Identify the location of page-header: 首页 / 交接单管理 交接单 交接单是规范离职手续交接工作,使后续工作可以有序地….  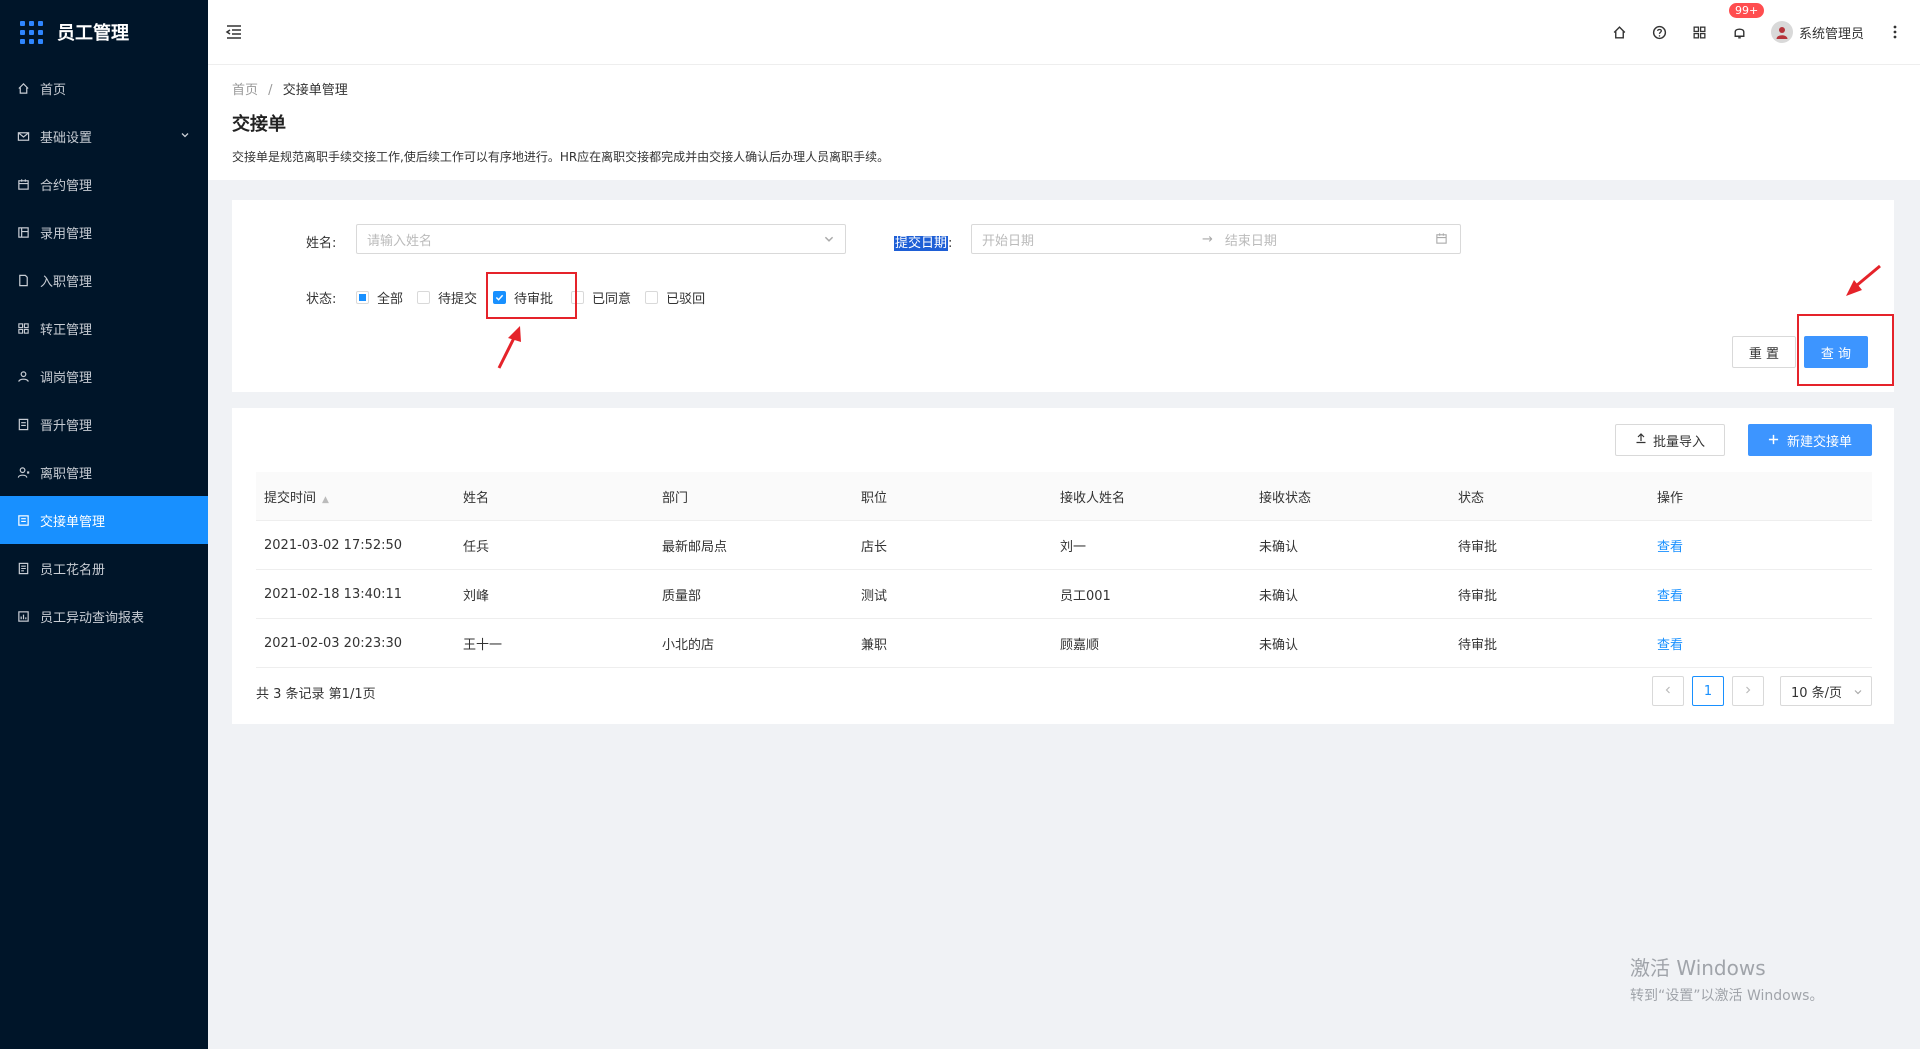
(1064, 122).